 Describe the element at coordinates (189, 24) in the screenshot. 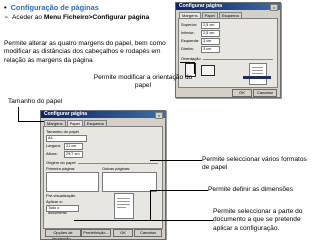

I see `field-label-top: Superior:` at that location.